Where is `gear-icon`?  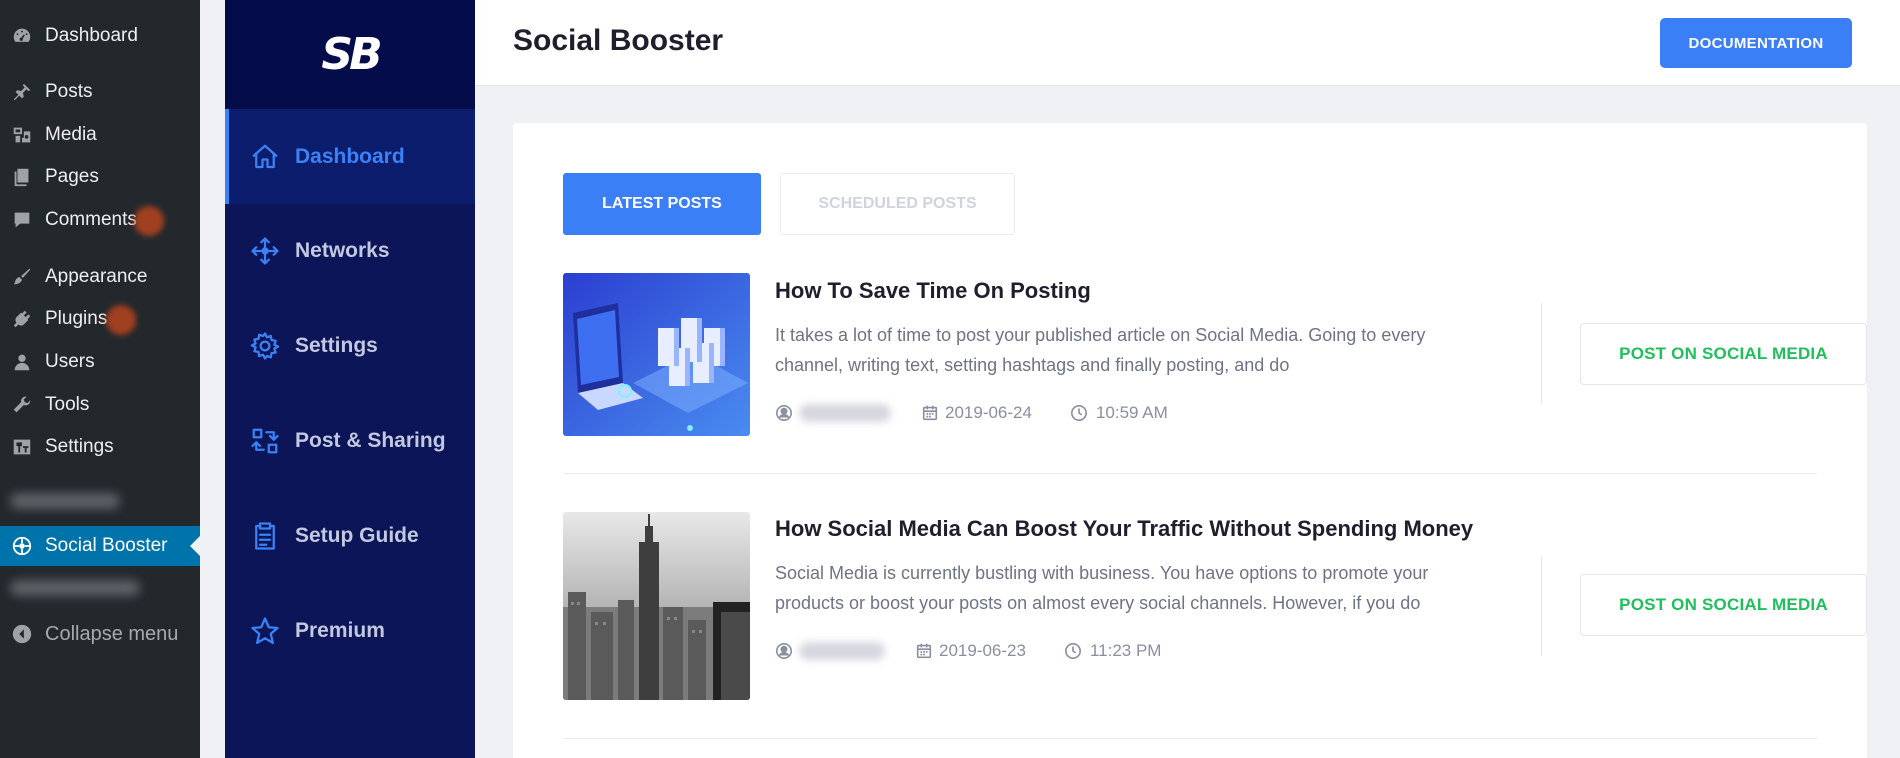 gear-icon is located at coordinates (265, 346).